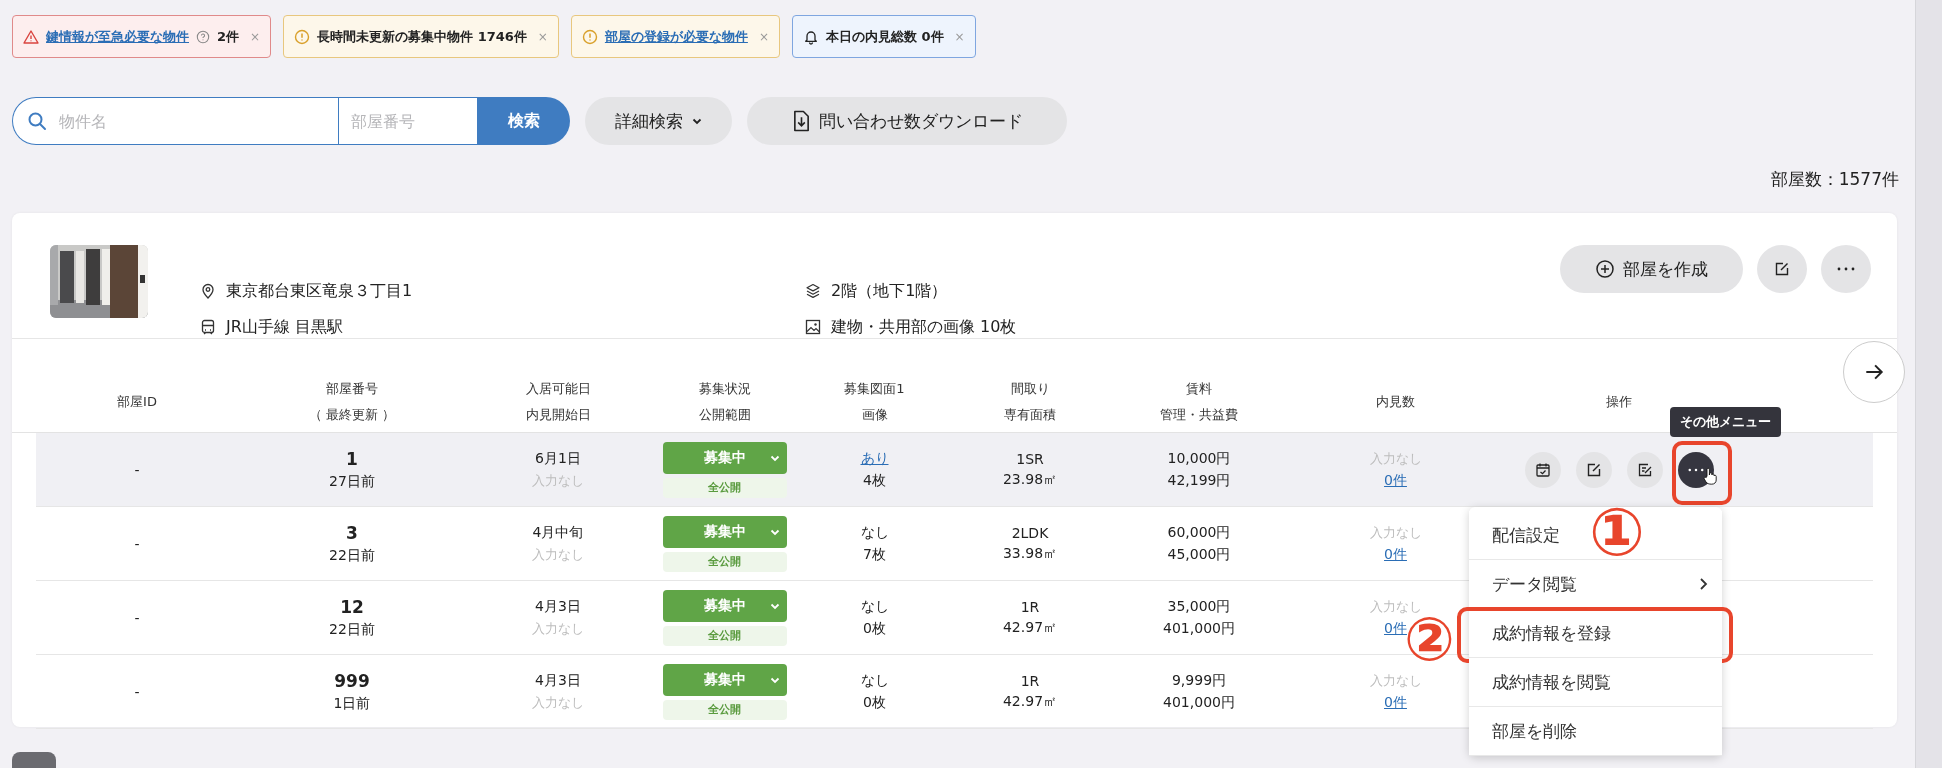 The width and height of the screenshot is (1942, 768). What do you see at coordinates (1619, 401) in the screenshot?
I see `column-header: 操作` at bounding box center [1619, 401].